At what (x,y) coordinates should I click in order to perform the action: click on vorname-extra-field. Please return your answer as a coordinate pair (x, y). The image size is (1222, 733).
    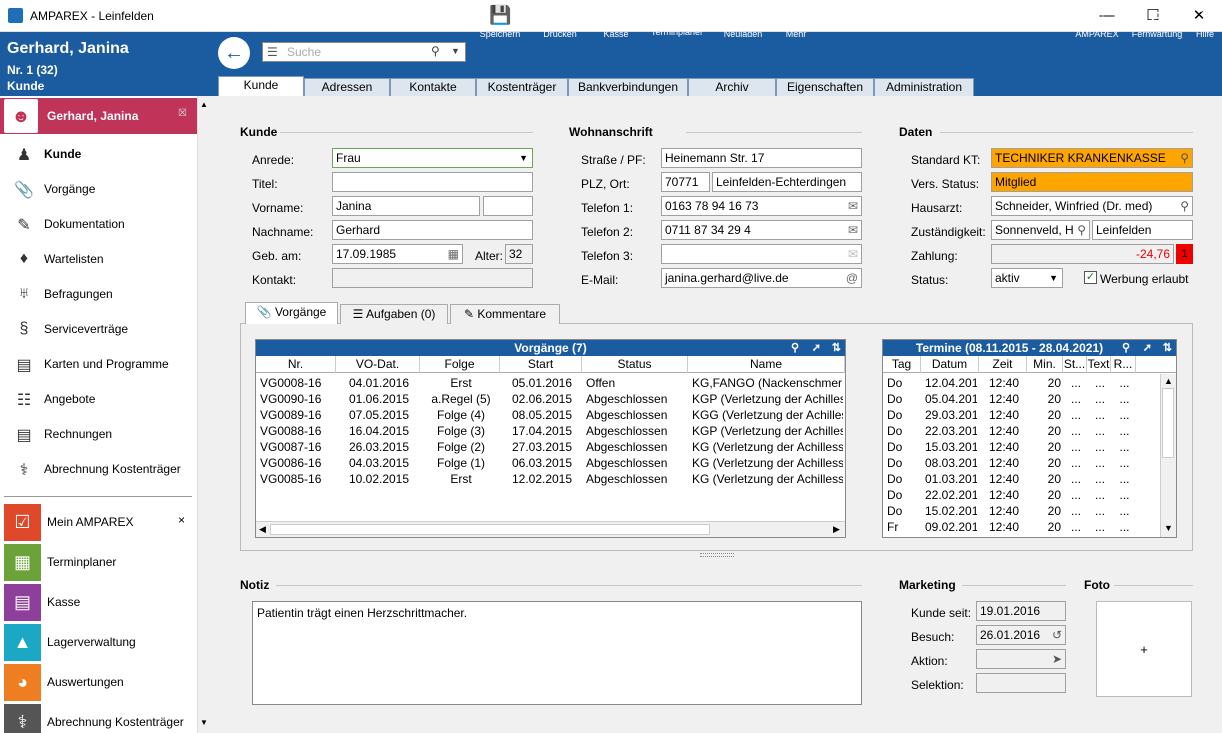
    Looking at the image, I should click on (508, 206).